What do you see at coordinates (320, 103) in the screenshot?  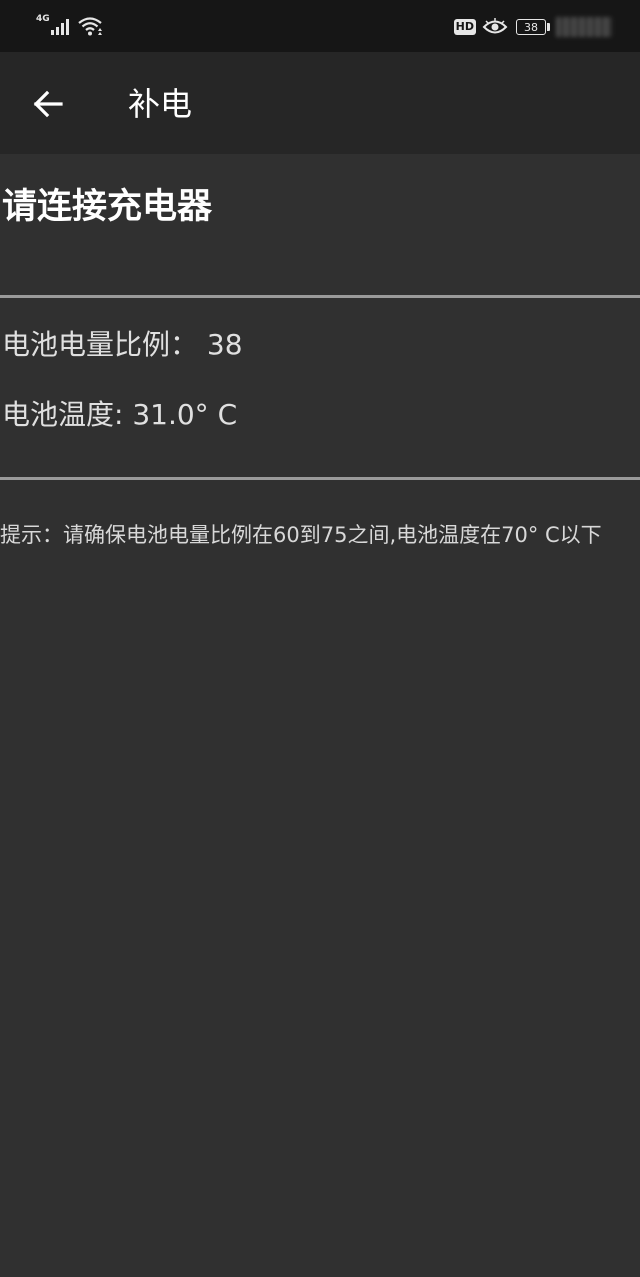 I see `app-bar: 补电` at bounding box center [320, 103].